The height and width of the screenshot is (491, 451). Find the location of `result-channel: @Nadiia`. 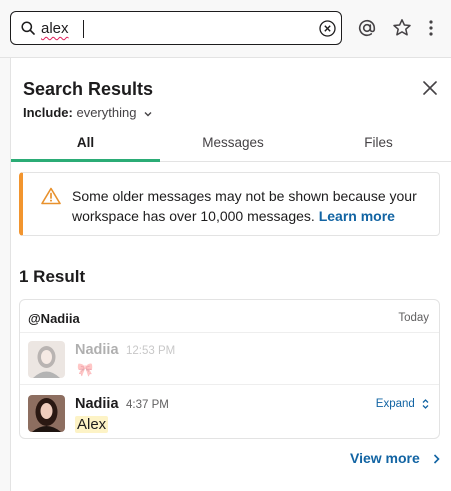

result-channel: @Nadiia is located at coordinates (54, 318).